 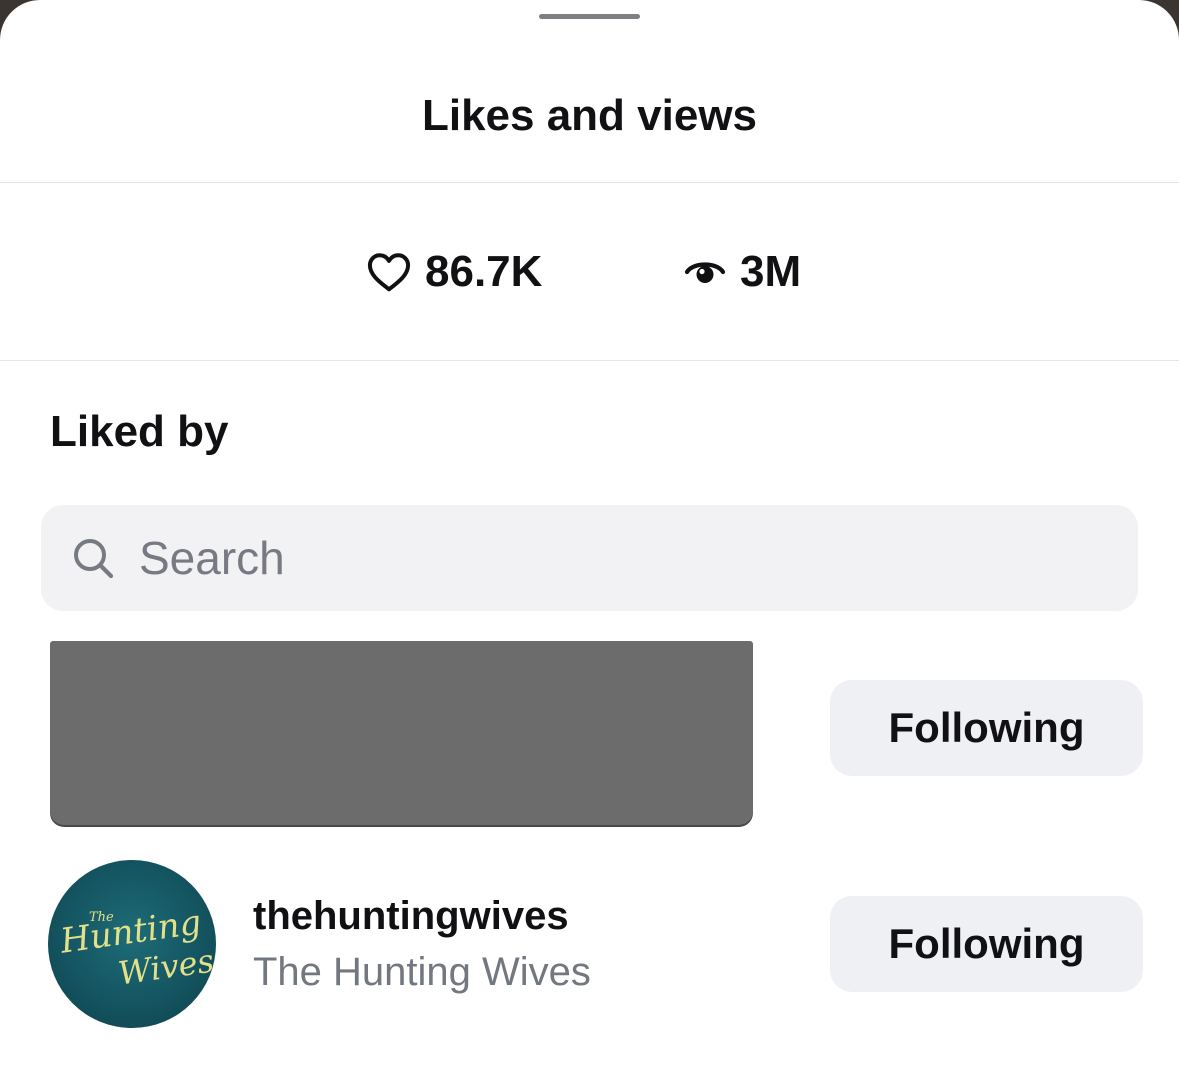 What do you see at coordinates (389, 272) in the screenshot?
I see `heart-icon` at bounding box center [389, 272].